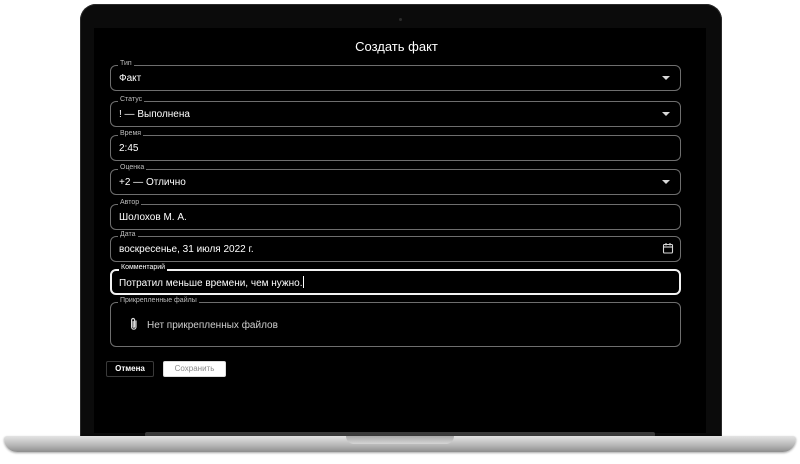 This screenshot has height=464, width=800. Describe the element at coordinates (153, 217) in the screenshot. I see `author-value: Шолохов М. А.` at that location.